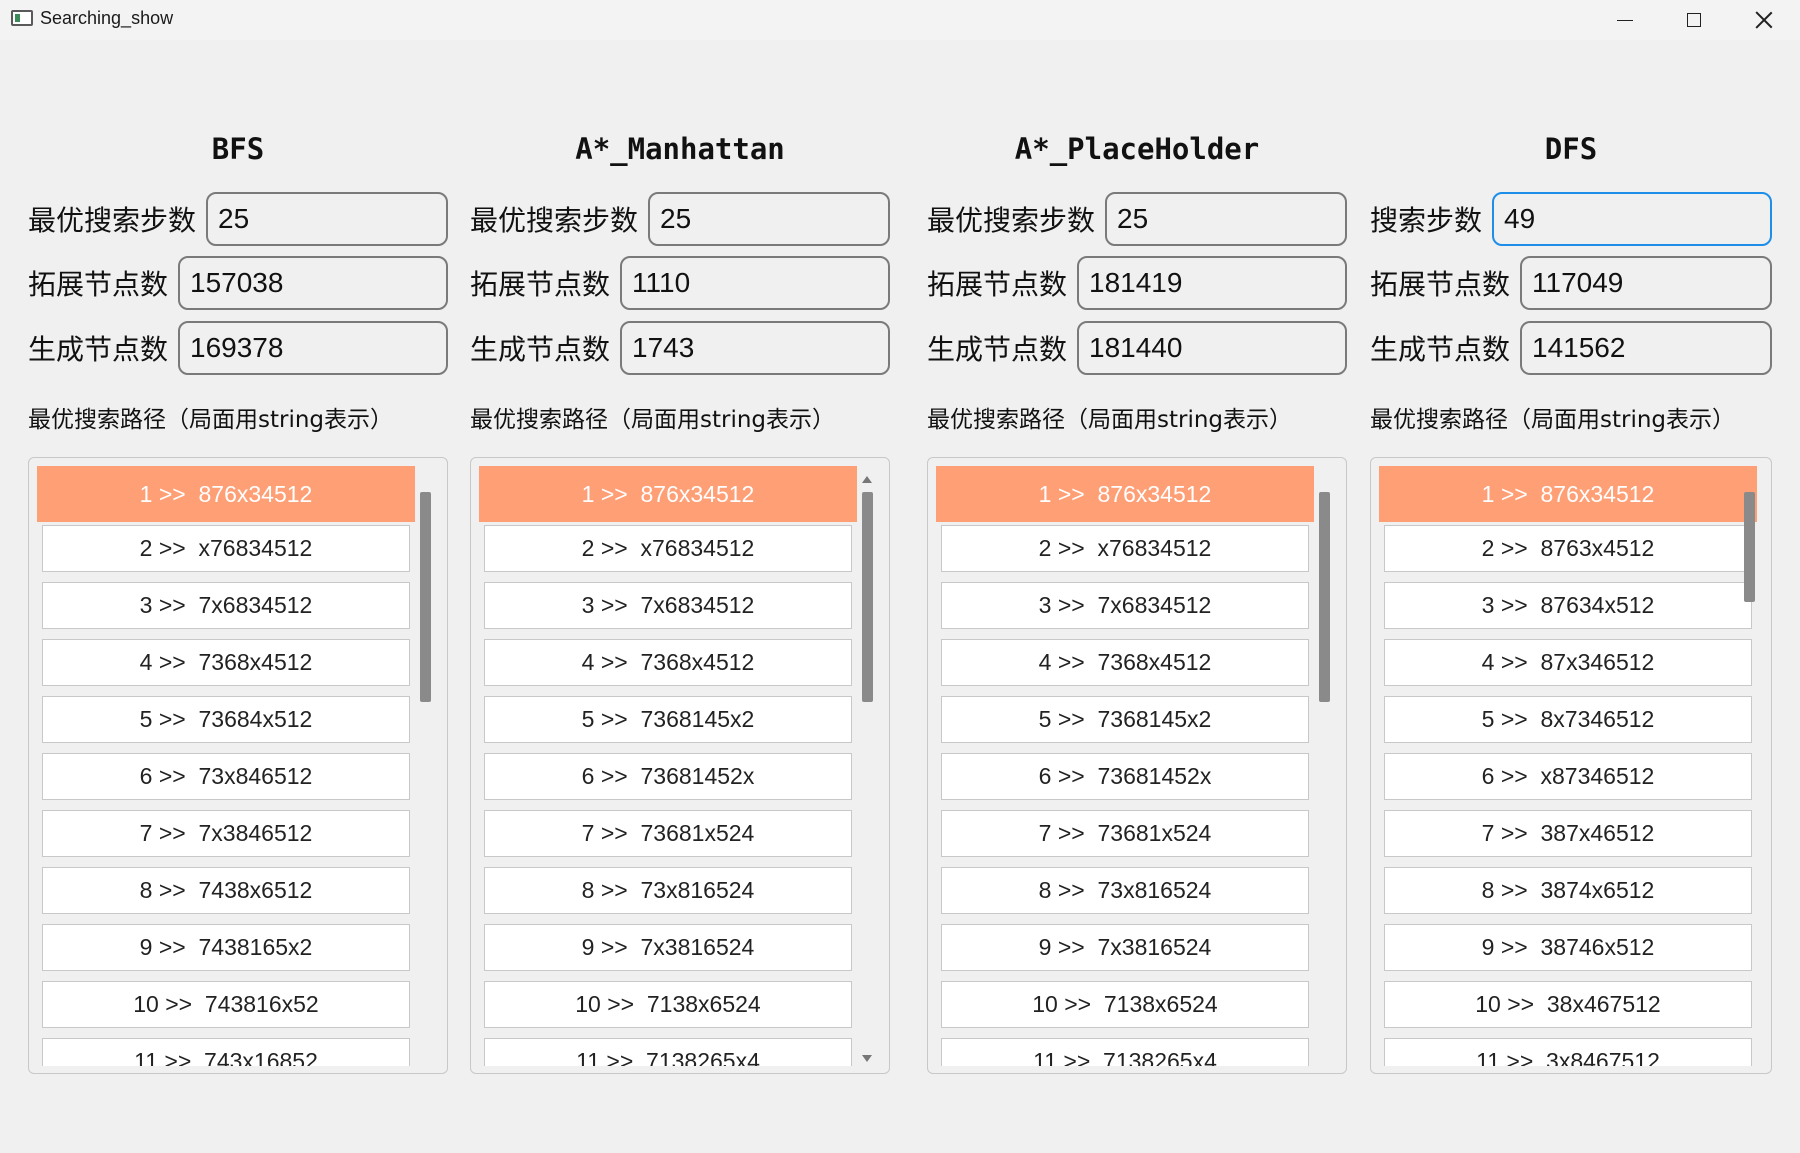 This screenshot has height=1153, width=1800. Describe the element at coordinates (1137, 149) in the screenshot. I see `algorithm-title: A*_PlaceHolder` at that location.